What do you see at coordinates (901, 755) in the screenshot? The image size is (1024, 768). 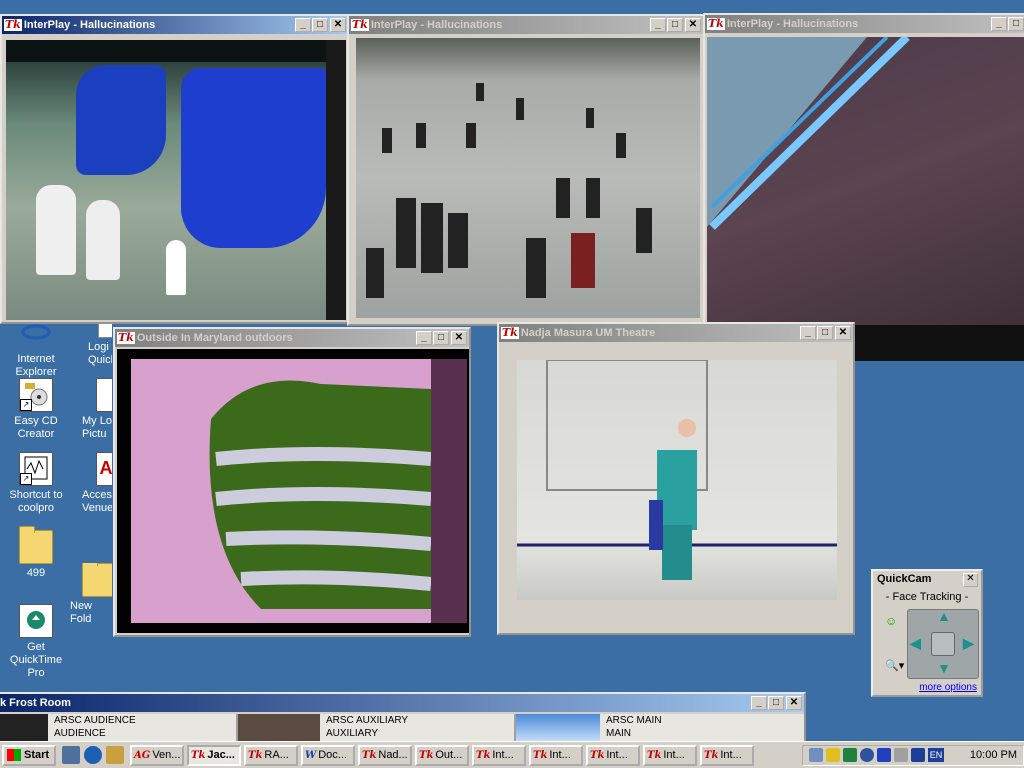 I see `volume-icon` at bounding box center [901, 755].